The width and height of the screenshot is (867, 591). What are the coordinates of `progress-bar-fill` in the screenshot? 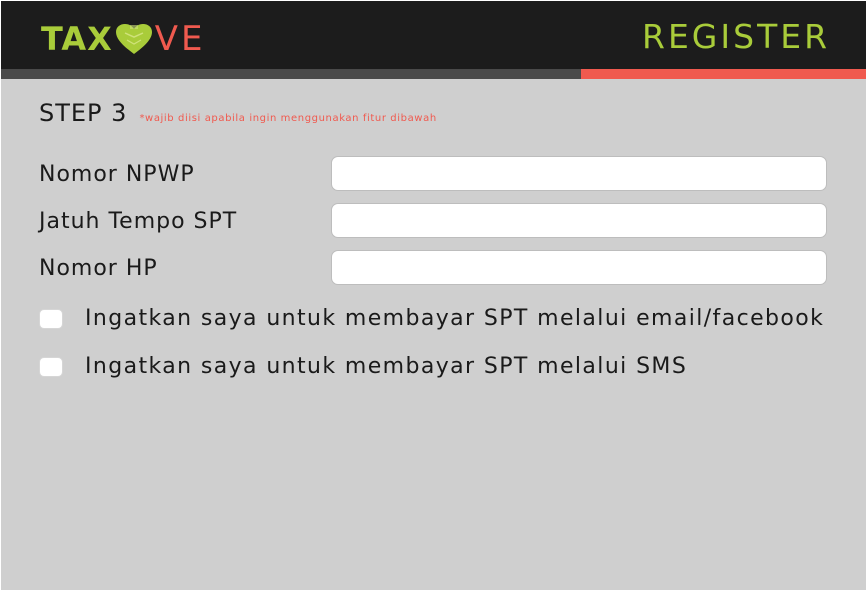 It's located at (723, 74).